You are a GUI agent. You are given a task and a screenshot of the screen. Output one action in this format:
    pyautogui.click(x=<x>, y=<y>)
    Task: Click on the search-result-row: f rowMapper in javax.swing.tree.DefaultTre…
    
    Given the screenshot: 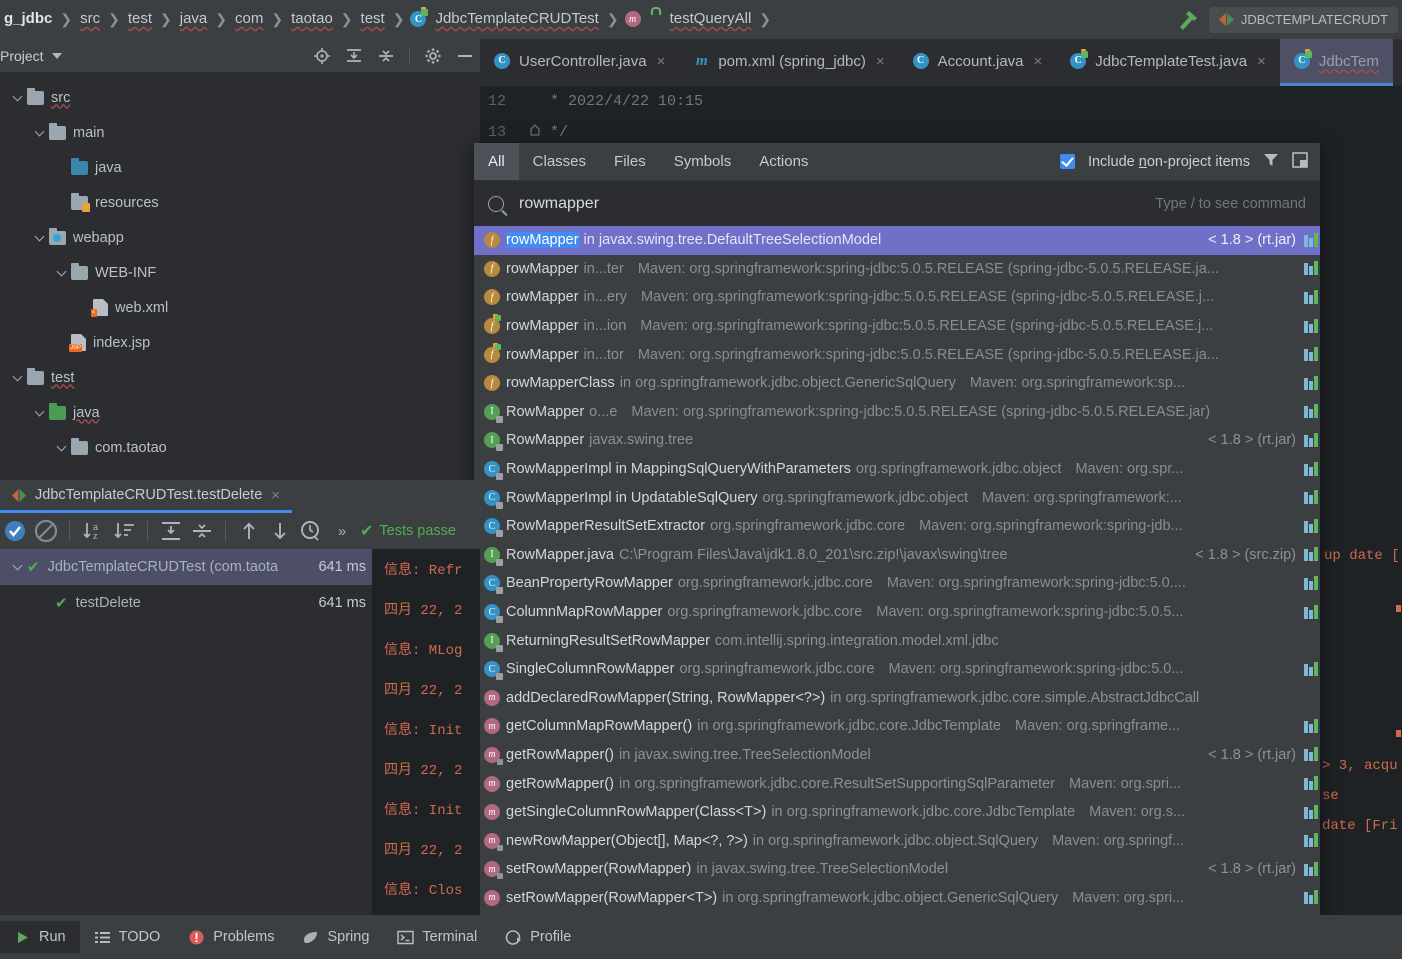 What is the action you would take?
    pyautogui.click(x=897, y=240)
    